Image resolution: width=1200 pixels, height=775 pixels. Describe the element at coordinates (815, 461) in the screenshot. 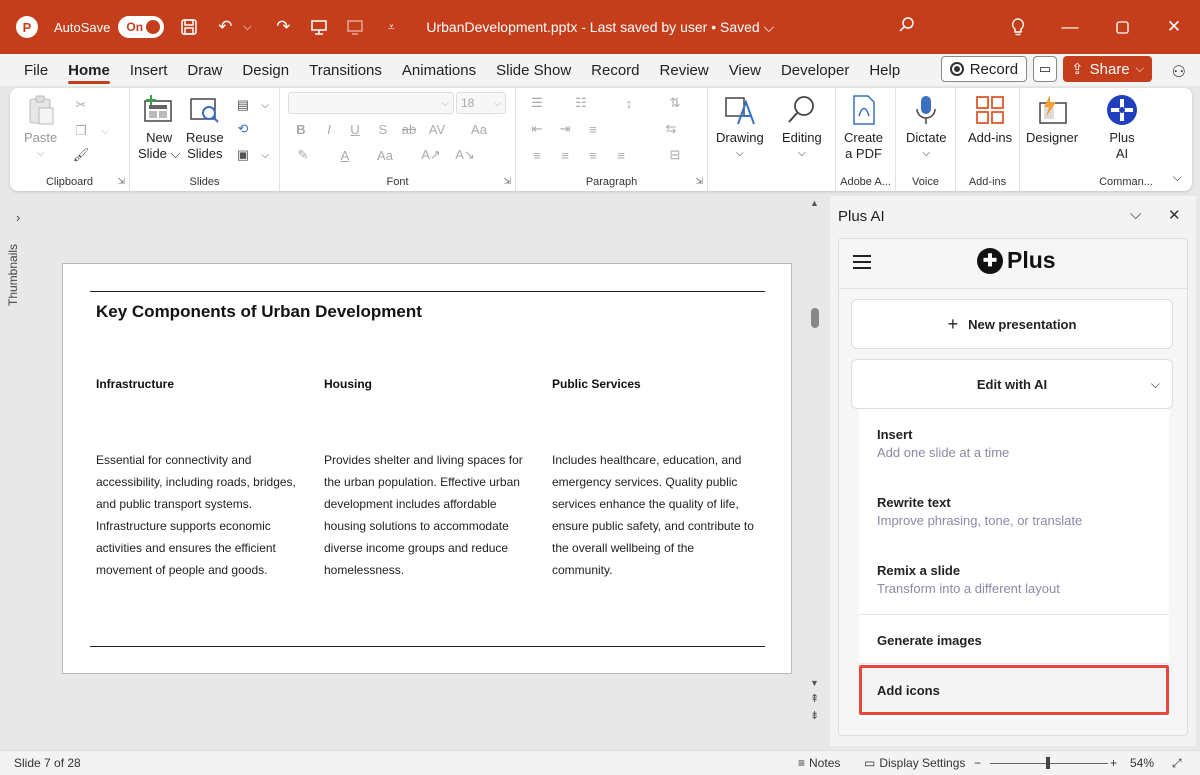

I see `vertical-scrollbar: ▲ ▼ ⇞ ⇟` at that location.